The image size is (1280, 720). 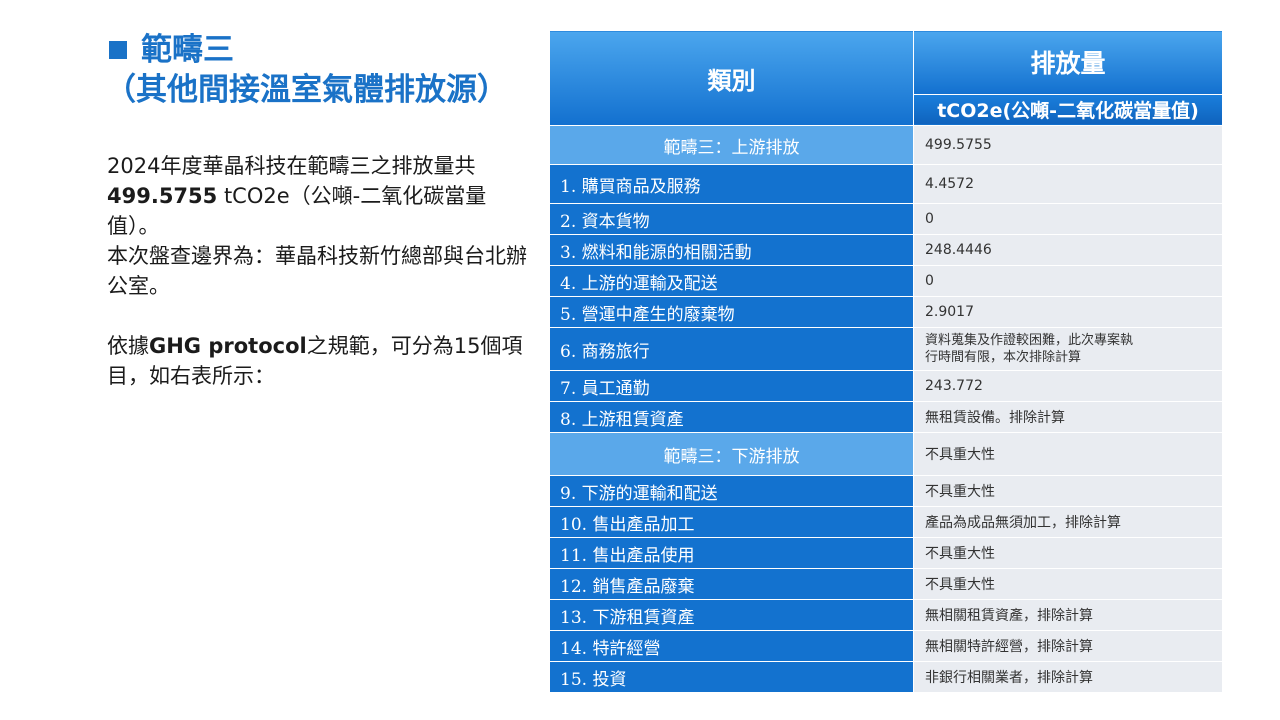 What do you see at coordinates (1003, 357) in the screenshot?
I see `note-line2: 行時間有限，本次排除計算` at bounding box center [1003, 357].